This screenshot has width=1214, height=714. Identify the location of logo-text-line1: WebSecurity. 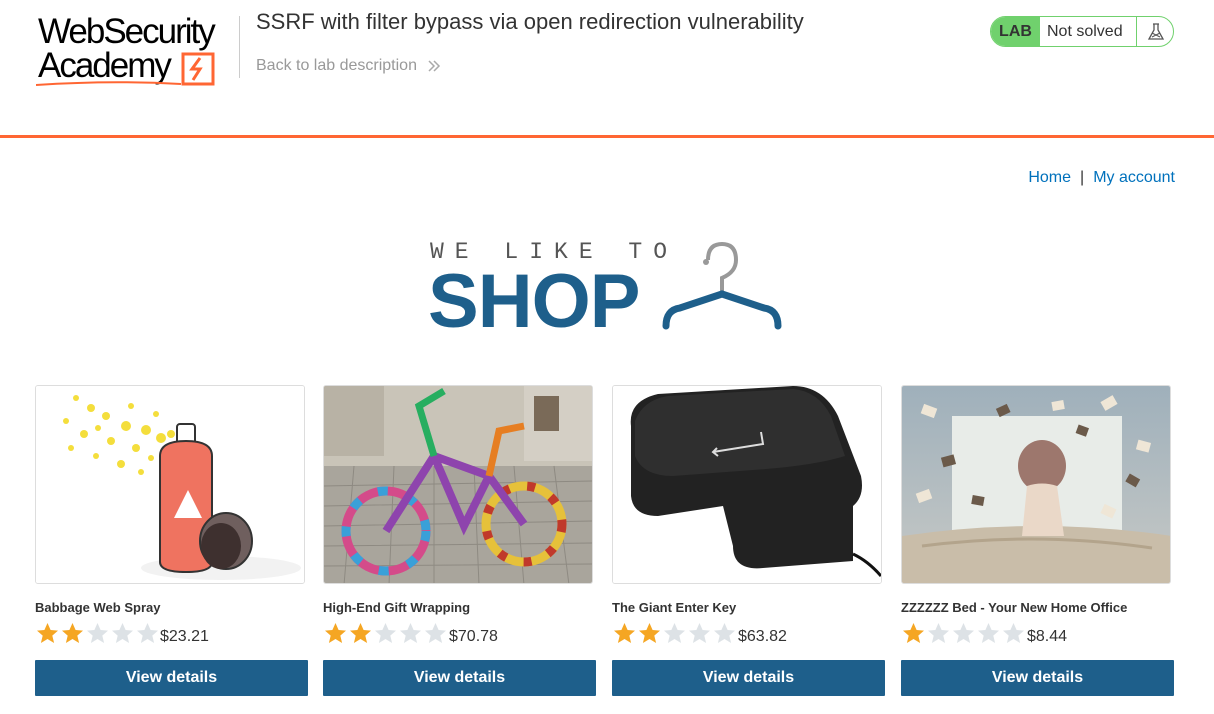
(127, 31).